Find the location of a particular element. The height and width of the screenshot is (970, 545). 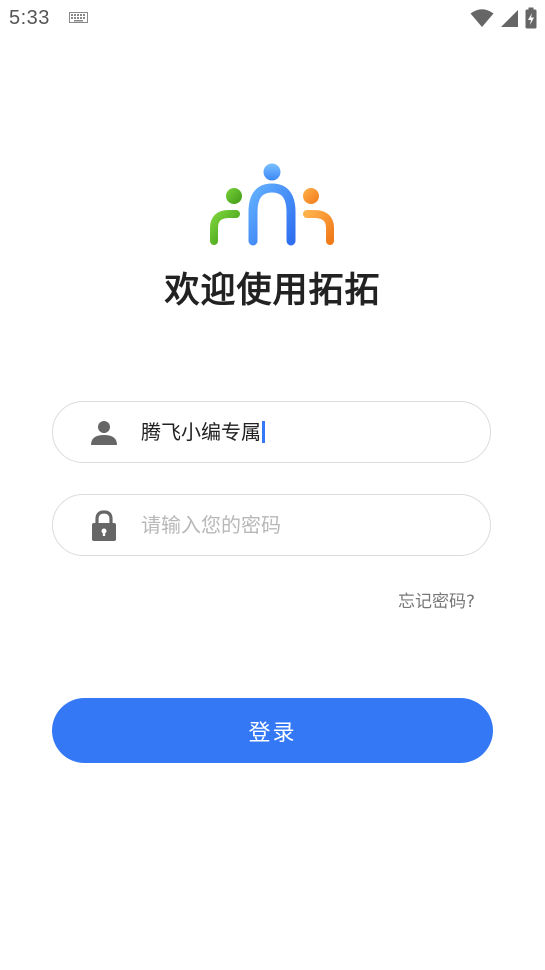

text-caret is located at coordinates (263, 432).